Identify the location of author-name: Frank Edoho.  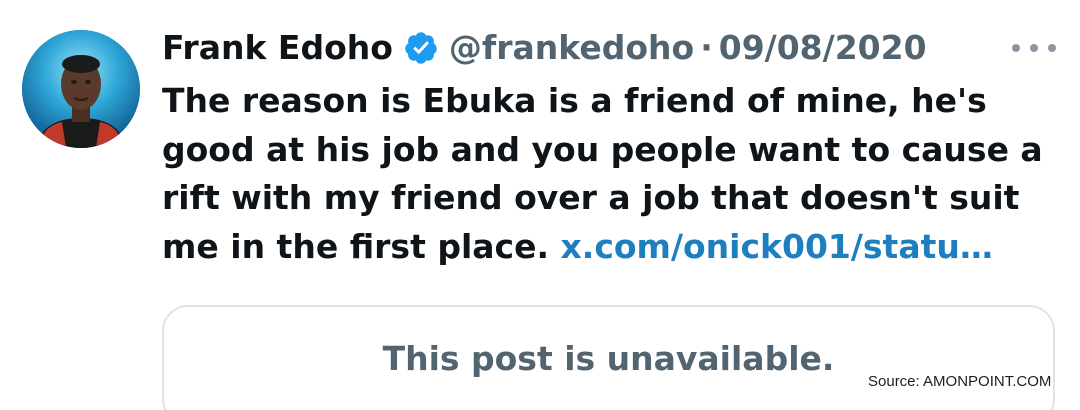
(277, 48).